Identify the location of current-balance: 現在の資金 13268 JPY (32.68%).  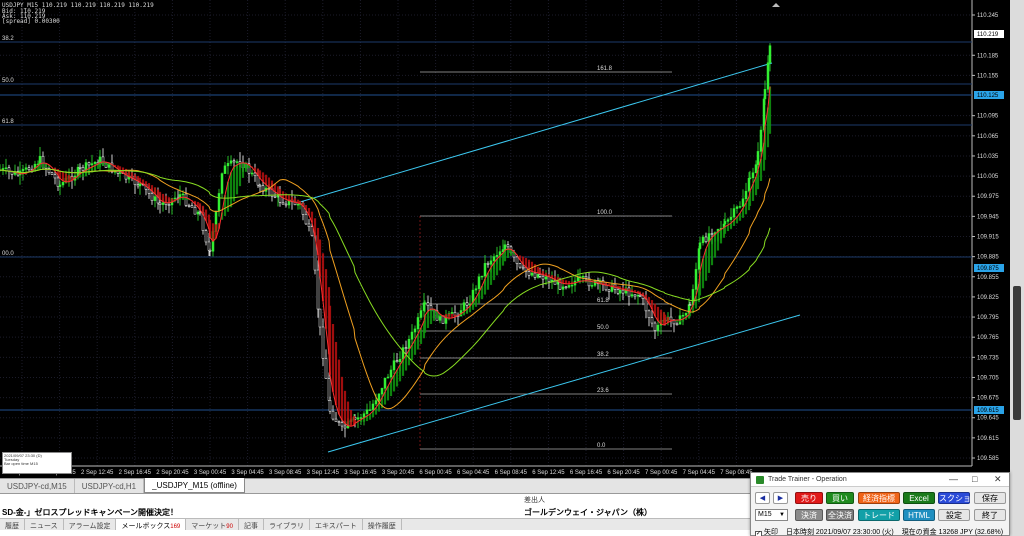
(952, 532).